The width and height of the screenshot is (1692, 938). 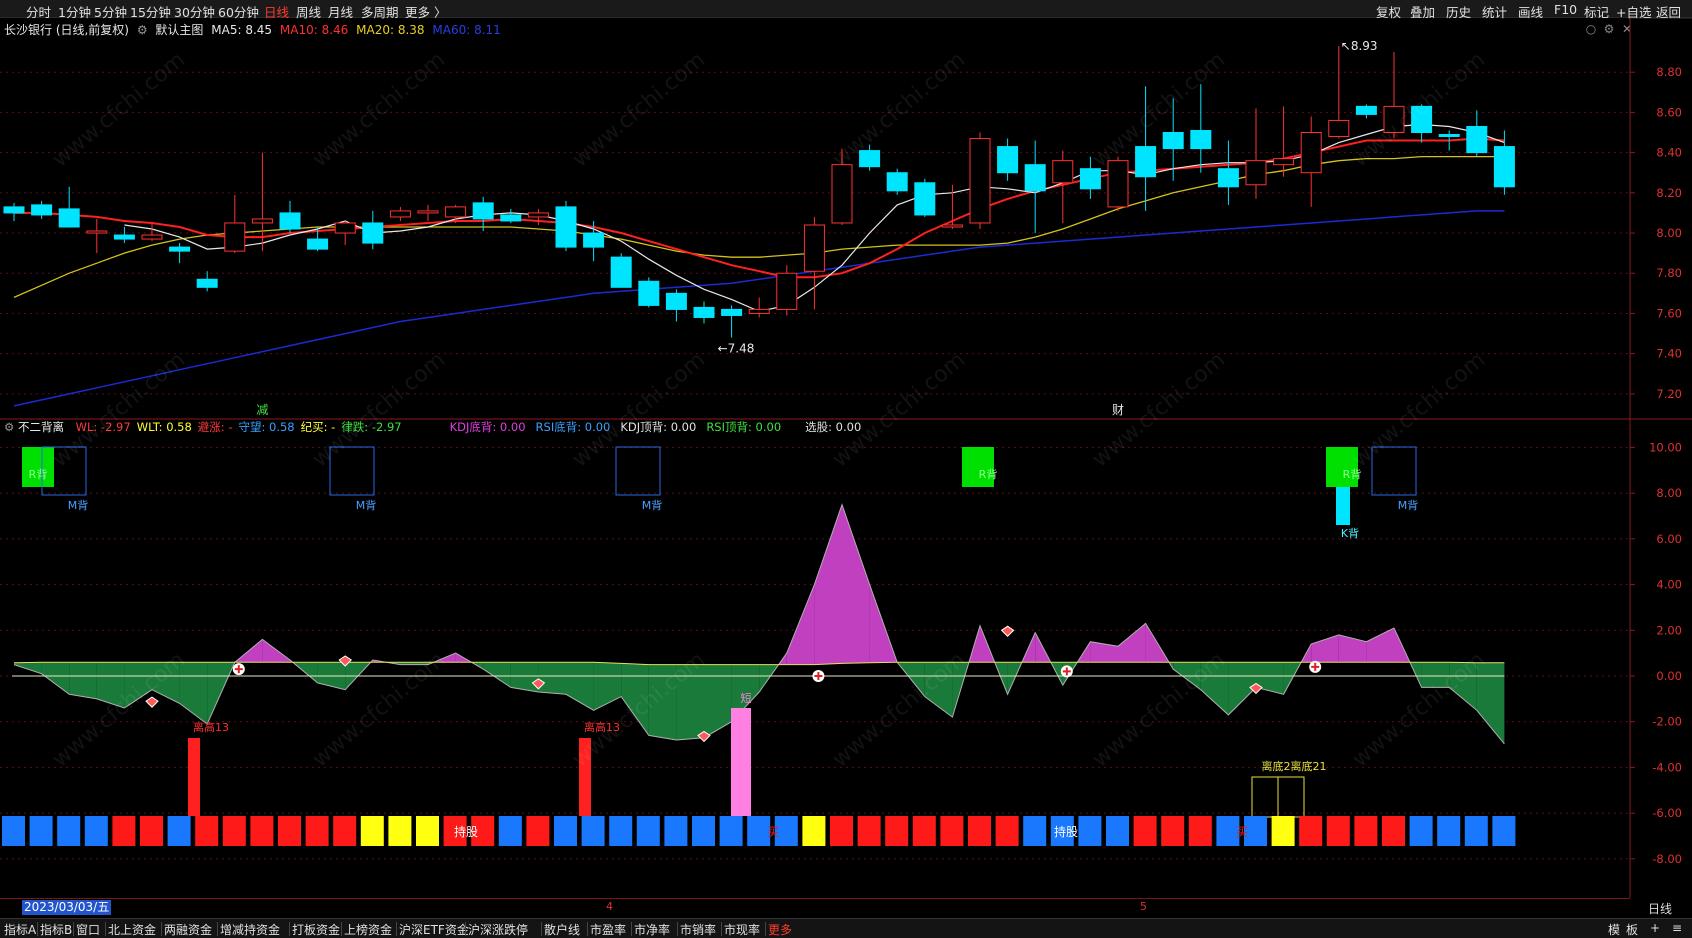 What do you see at coordinates (1669, 493) in the screenshot?
I see `indicator-tick-label: 8.00` at bounding box center [1669, 493].